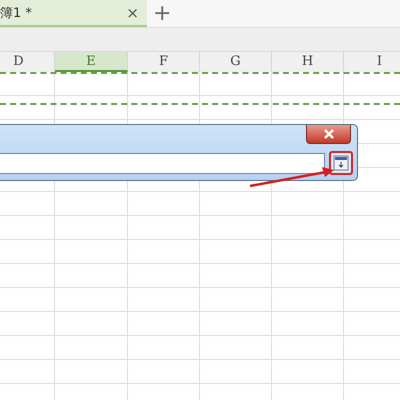  I want to click on collapse-icon, so click(341, 163).